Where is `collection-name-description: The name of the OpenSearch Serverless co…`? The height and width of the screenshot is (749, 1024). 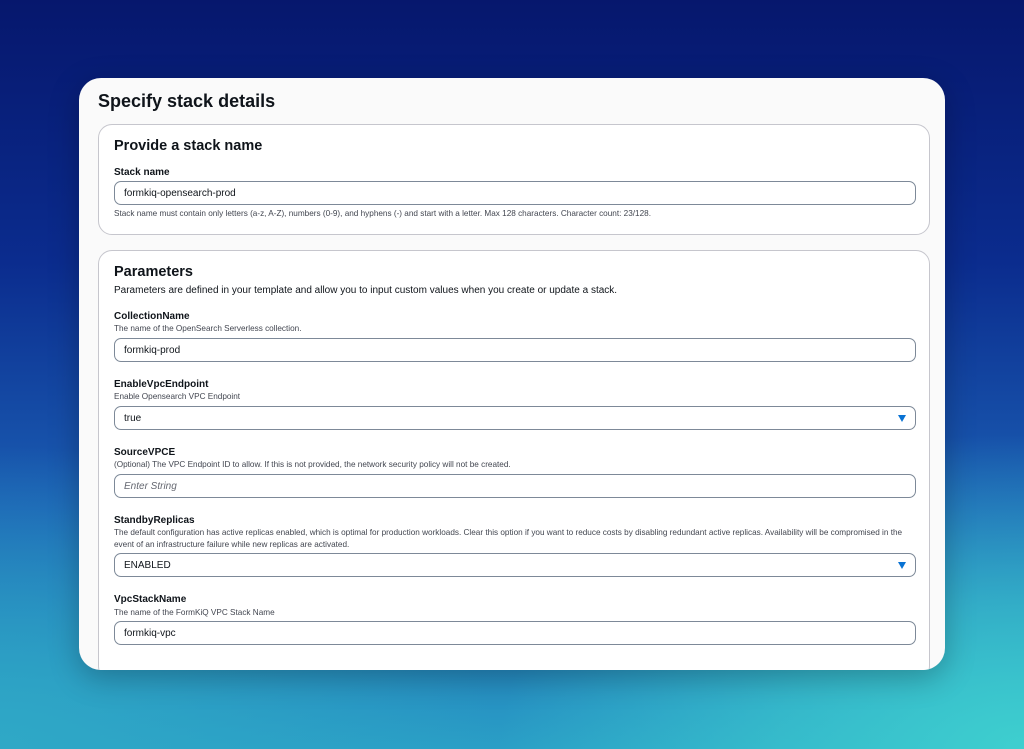 collection-name-description: The name of the OpenSearch Serverless co… is located at coordinates (208, 328).